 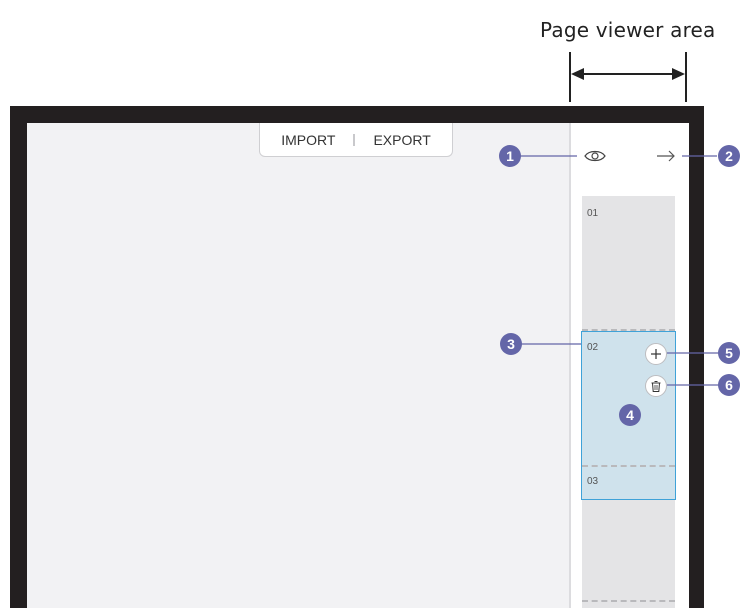 I want to click on callout-badge-2: 2, so click(x=729, y=156).